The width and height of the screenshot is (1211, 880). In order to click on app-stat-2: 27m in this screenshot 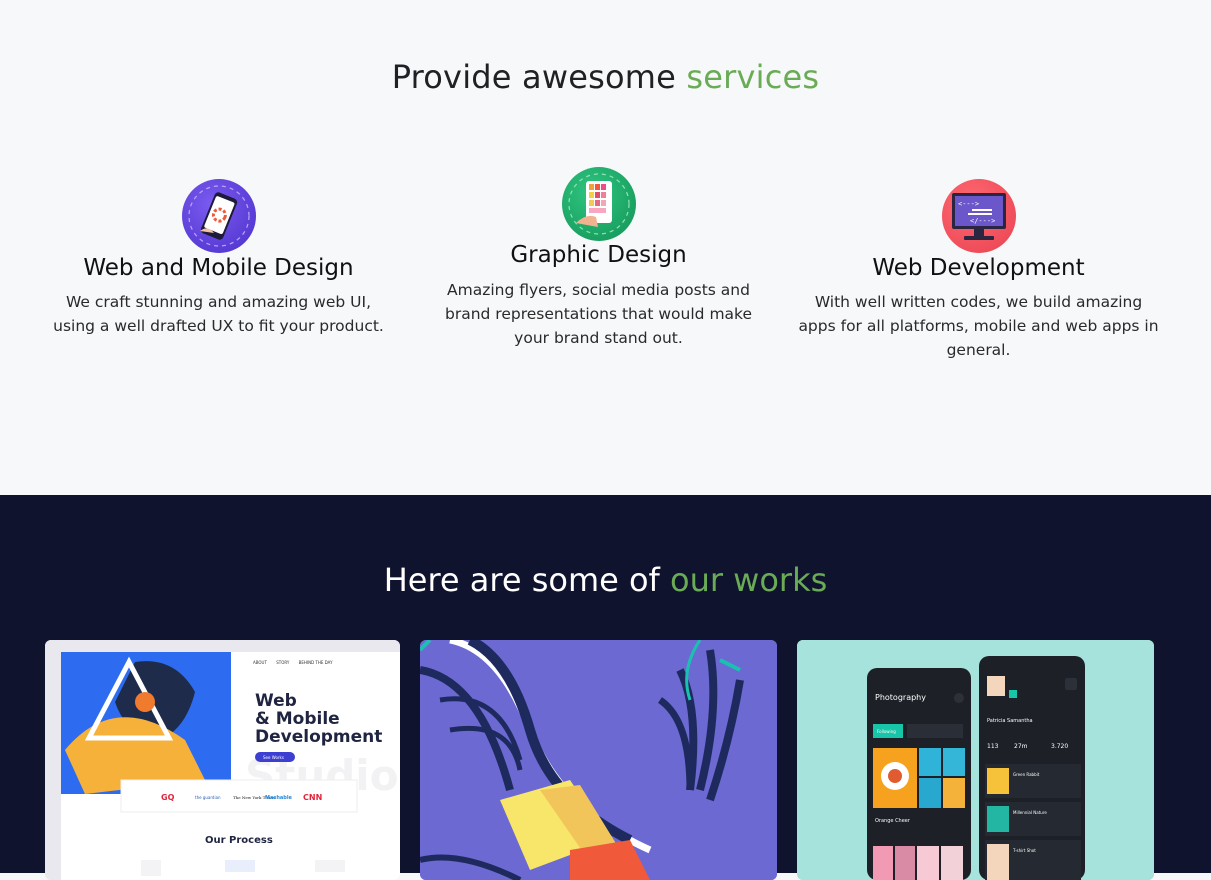, I will do `click(1021, 746)`.